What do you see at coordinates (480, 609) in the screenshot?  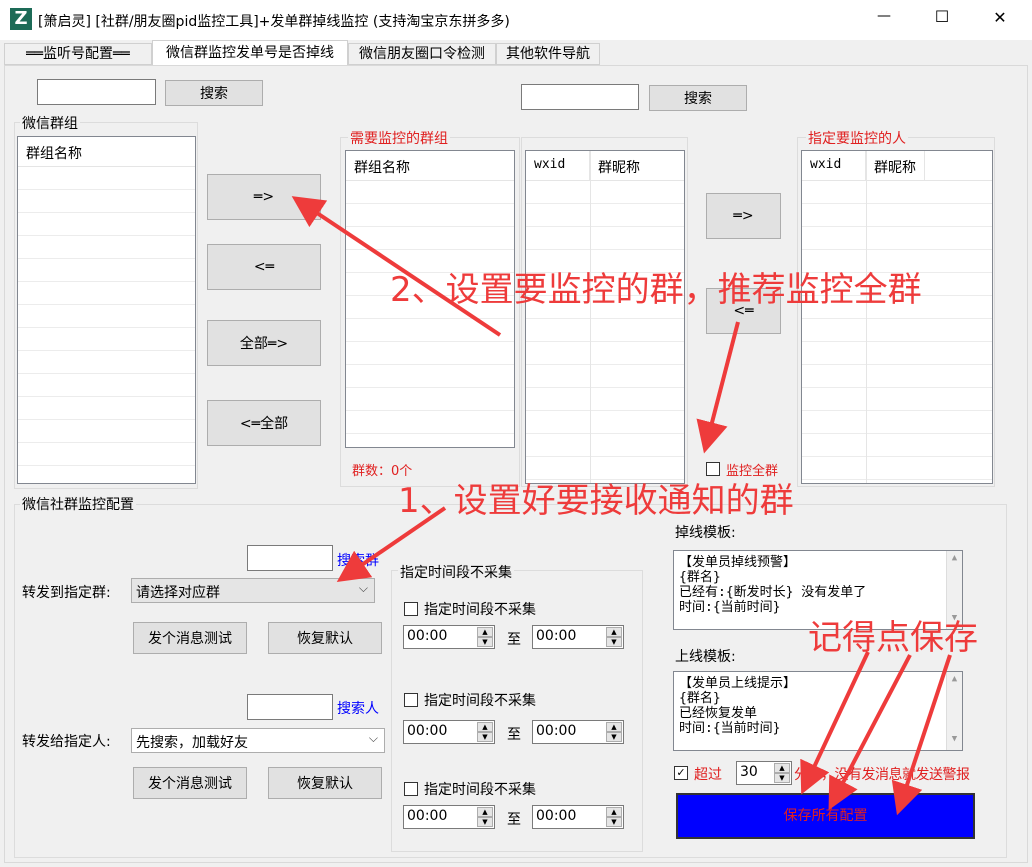 I see `time-range-1-label: 指定时间段不采集` at bounding box center [480, 609].